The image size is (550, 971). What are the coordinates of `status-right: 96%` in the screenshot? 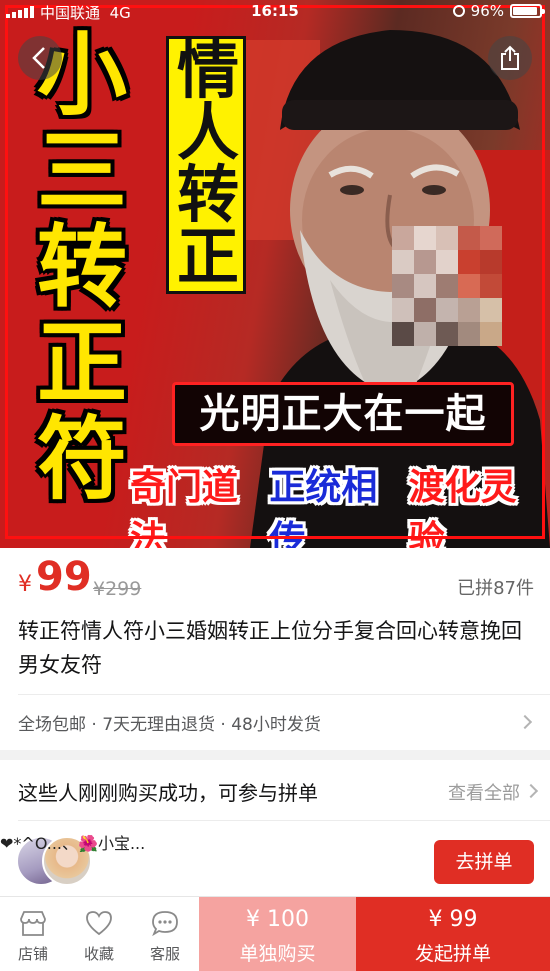 It's located at (498, 11).